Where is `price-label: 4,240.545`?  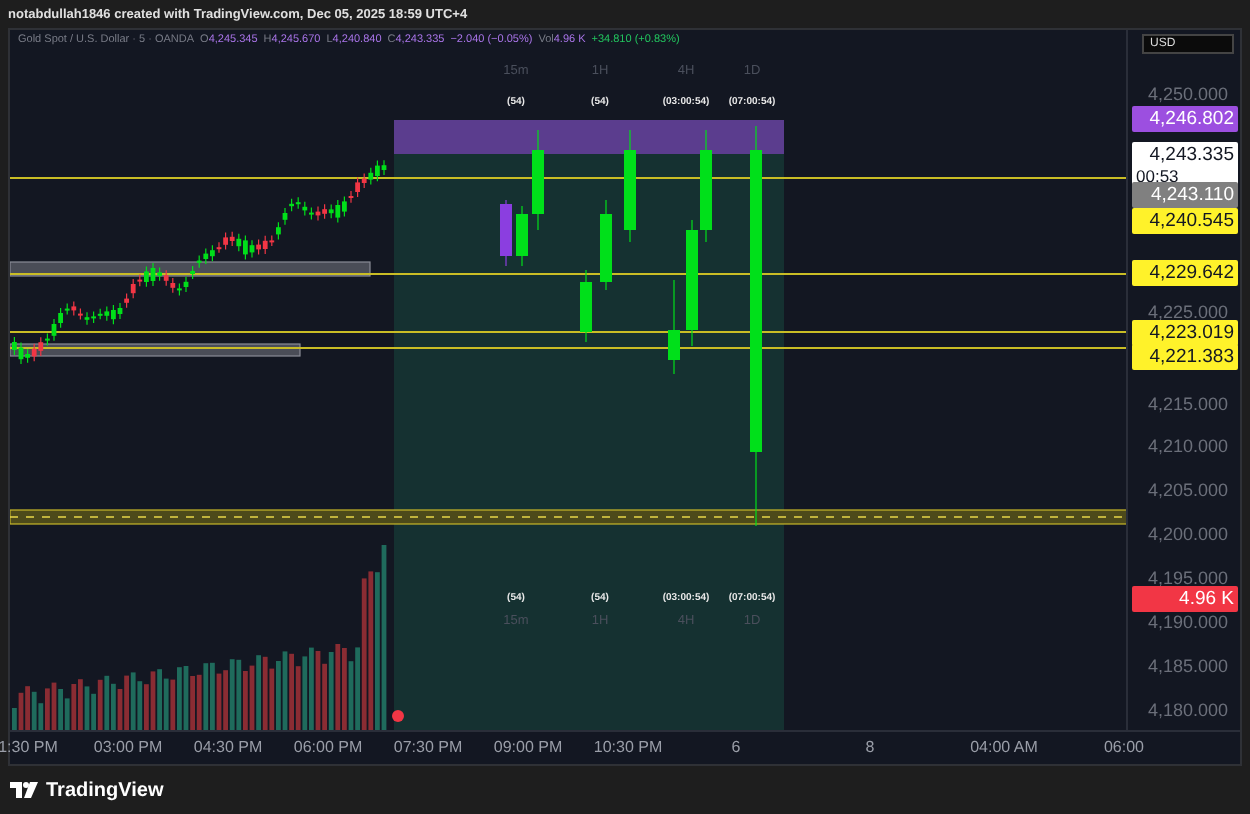 price-label: 4,240.545 is located at coordinates (1185, 221).